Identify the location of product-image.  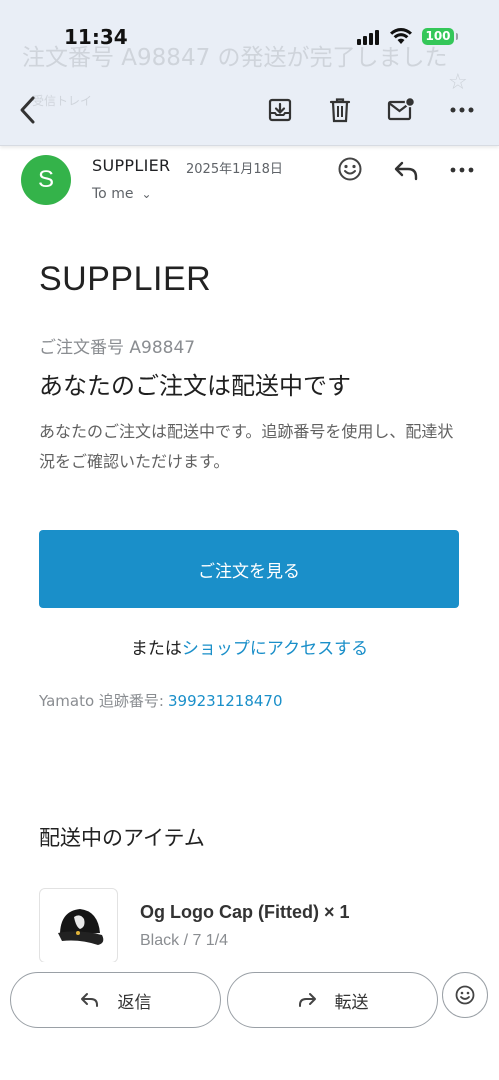
(78, 925).